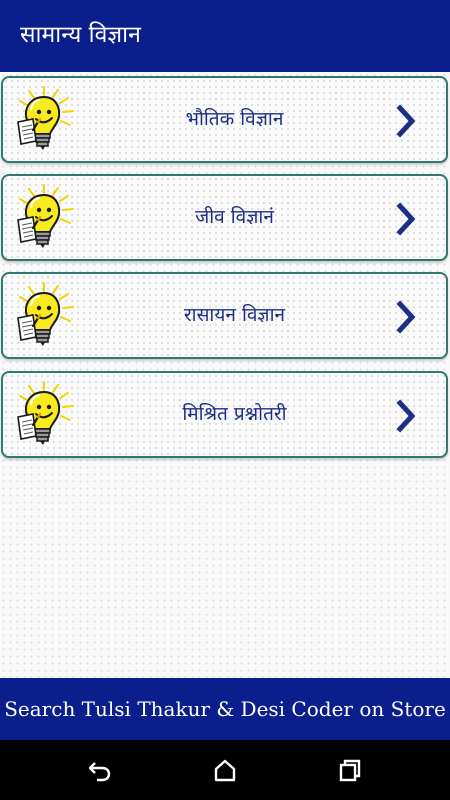  What do you see at coordinates (80, 35) in the screenshot?
I see `app-title: सामान्य विज्ञान` at bounding box center [80, 35].